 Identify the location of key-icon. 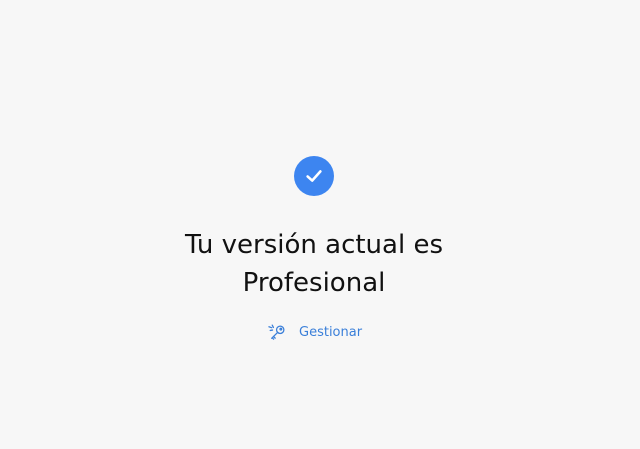
(277, 333).